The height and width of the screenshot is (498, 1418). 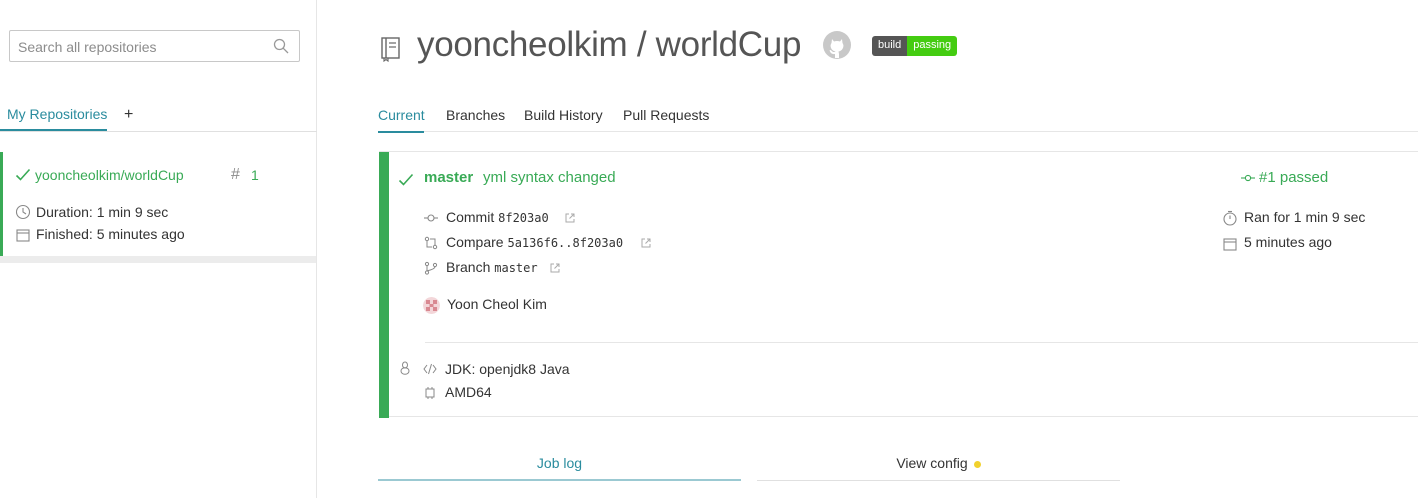 I want to click on sidebar-tabs-divider, so click(x=158, y=131).